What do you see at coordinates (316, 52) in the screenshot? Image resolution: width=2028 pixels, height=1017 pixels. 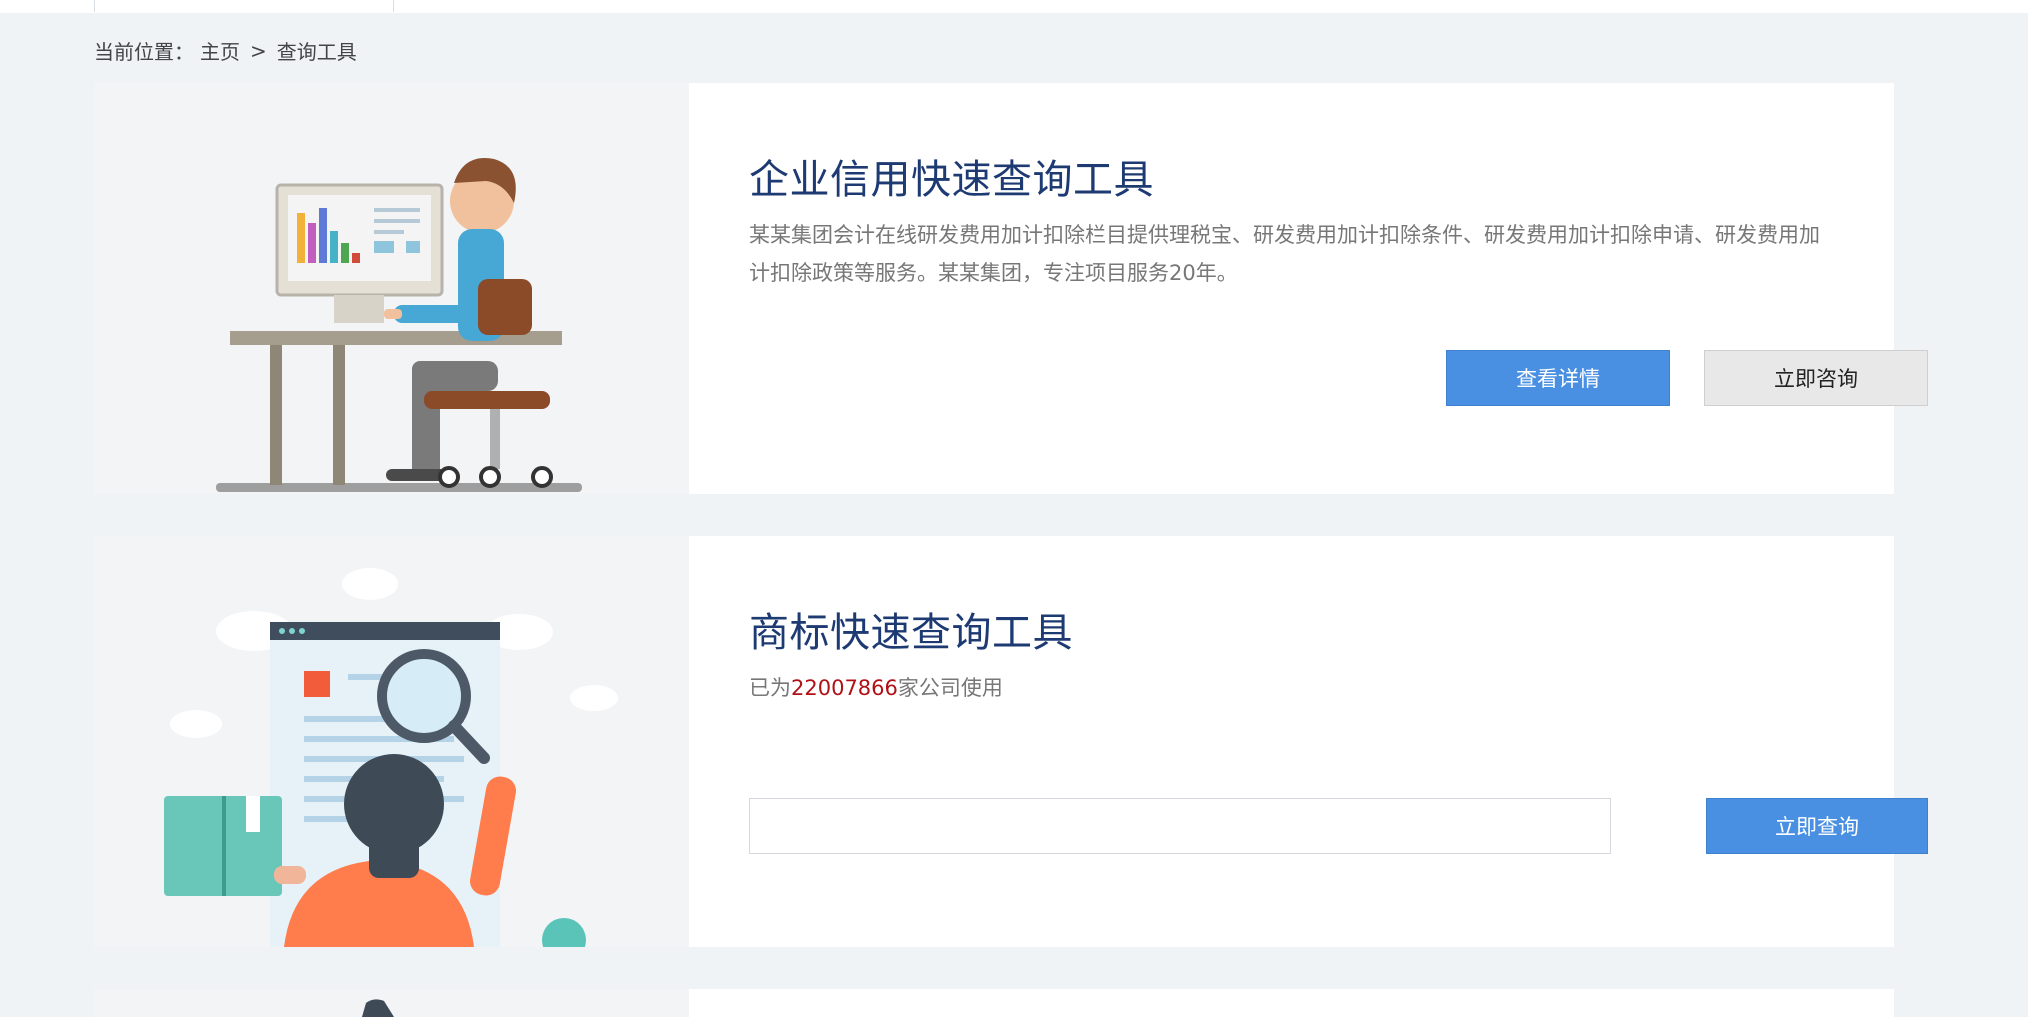 I see `breadcrumb-current: 查询工具` at bounding box center [316, 52].